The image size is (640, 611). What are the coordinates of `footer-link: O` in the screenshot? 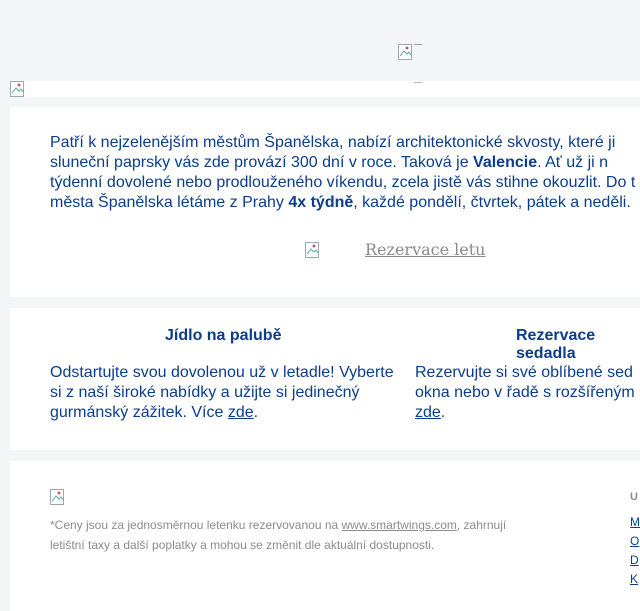 It's located at (635, 541).